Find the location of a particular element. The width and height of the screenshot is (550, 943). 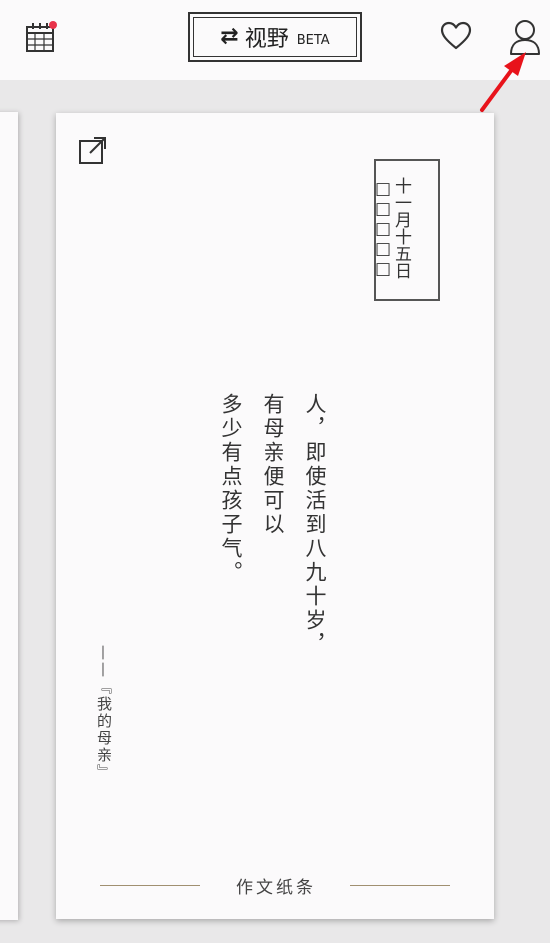

footer-divider-left is located at coordinates (150, 885).